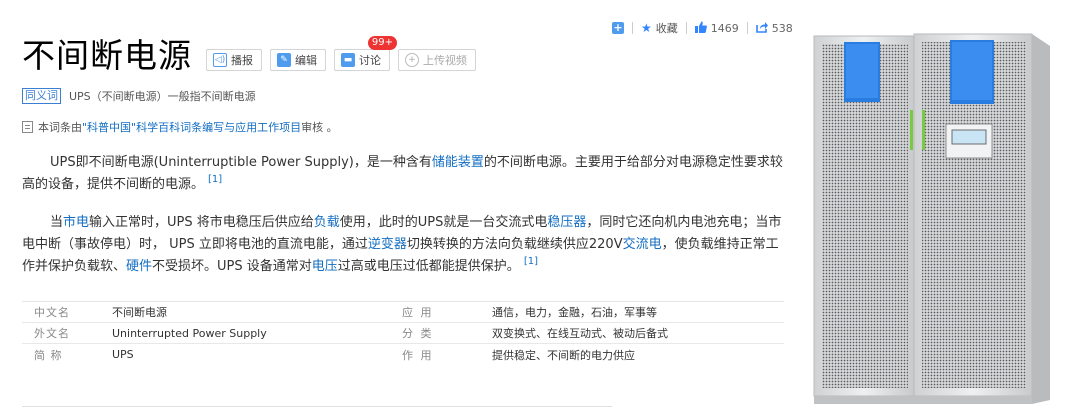  I want to click on link-inverter: 逆变器, so click(387, 244).